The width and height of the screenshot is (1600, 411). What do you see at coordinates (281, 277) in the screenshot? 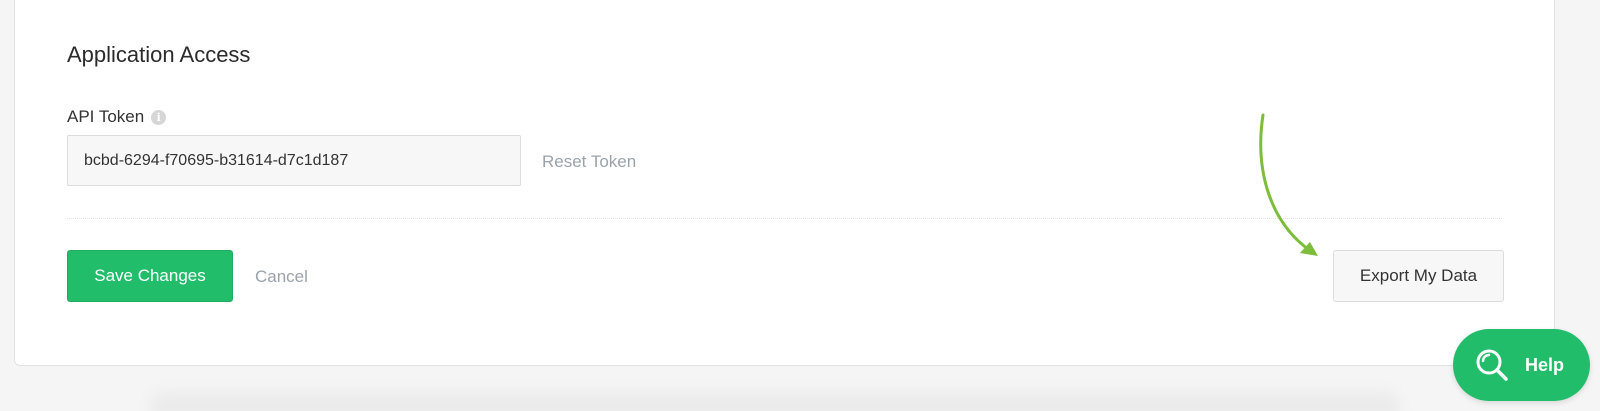
I see `cancel-link: Cancel` at bounding box center [281, 277].